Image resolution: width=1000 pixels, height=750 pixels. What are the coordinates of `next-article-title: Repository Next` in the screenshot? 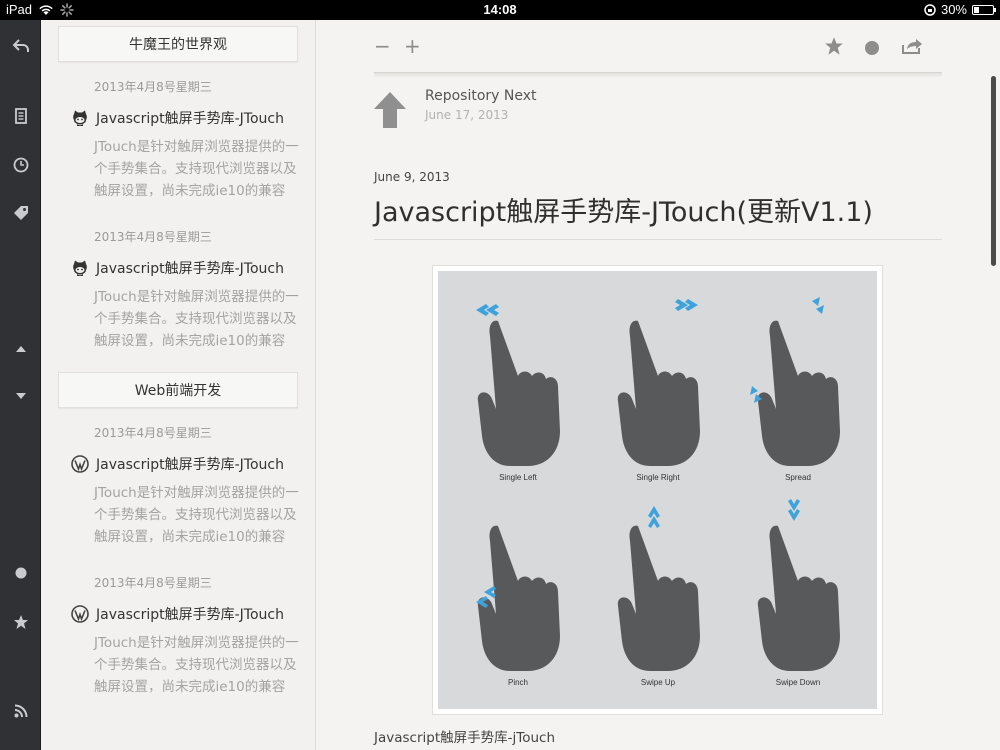 It's located at (481, 96).